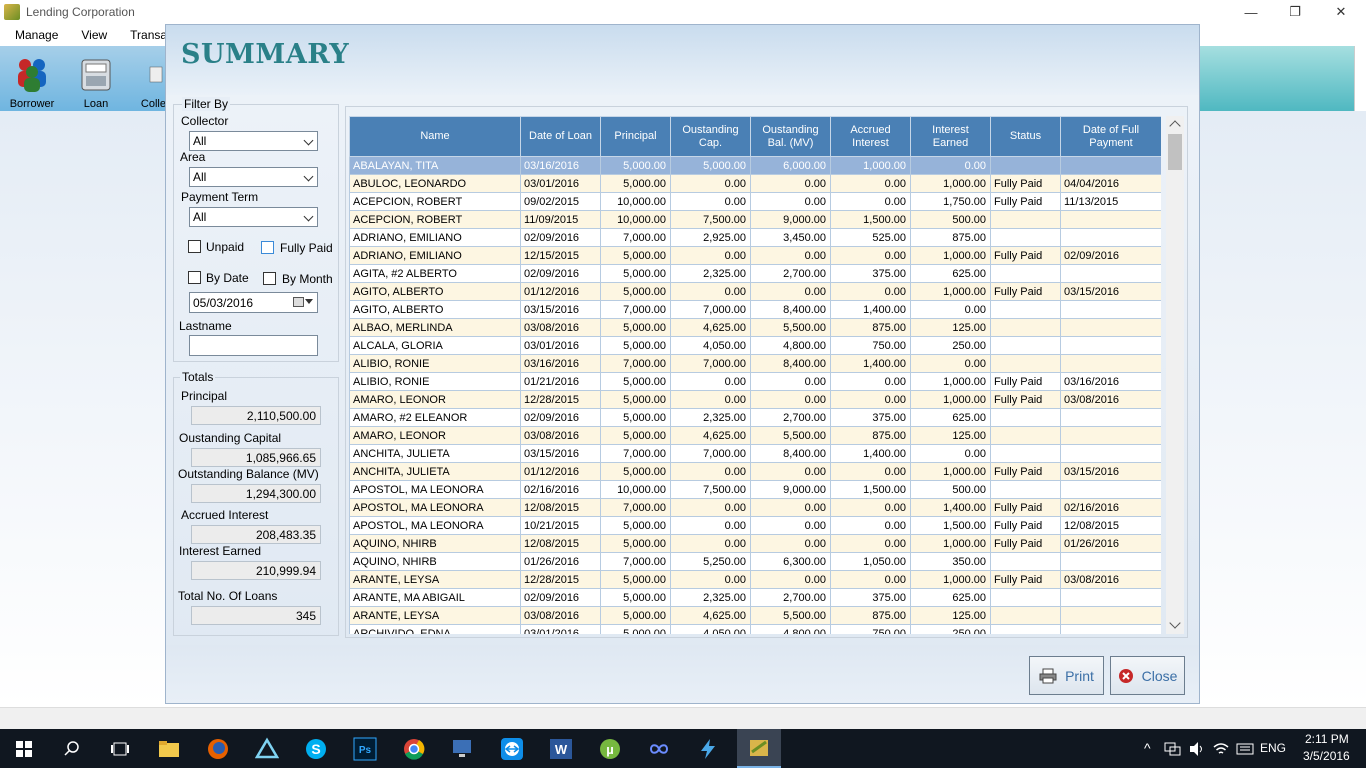  Describe the element at coordinates (309, 301) in the screenshot. I see `chevron-down-icon` at that location.